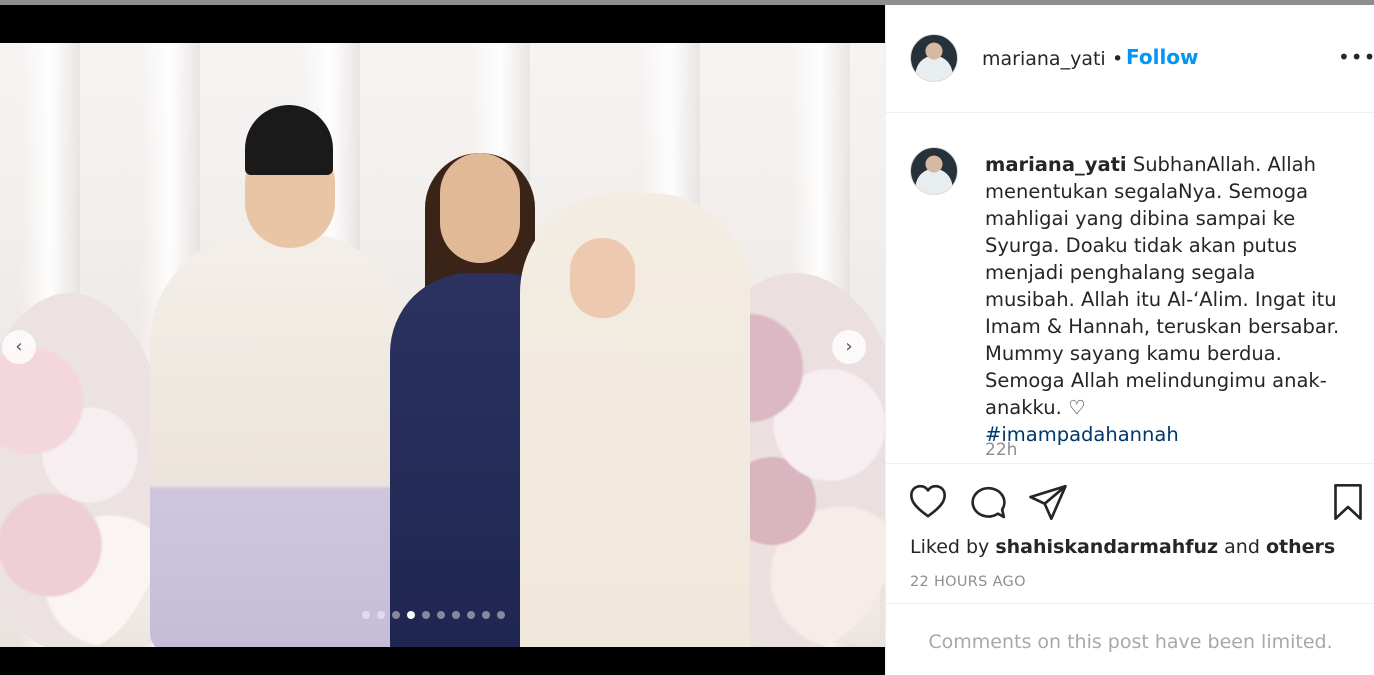  What do you see at coordinates (411, 615) in the screenshot?
I see `carousel-dot-active` at bounding box center [411, 615].